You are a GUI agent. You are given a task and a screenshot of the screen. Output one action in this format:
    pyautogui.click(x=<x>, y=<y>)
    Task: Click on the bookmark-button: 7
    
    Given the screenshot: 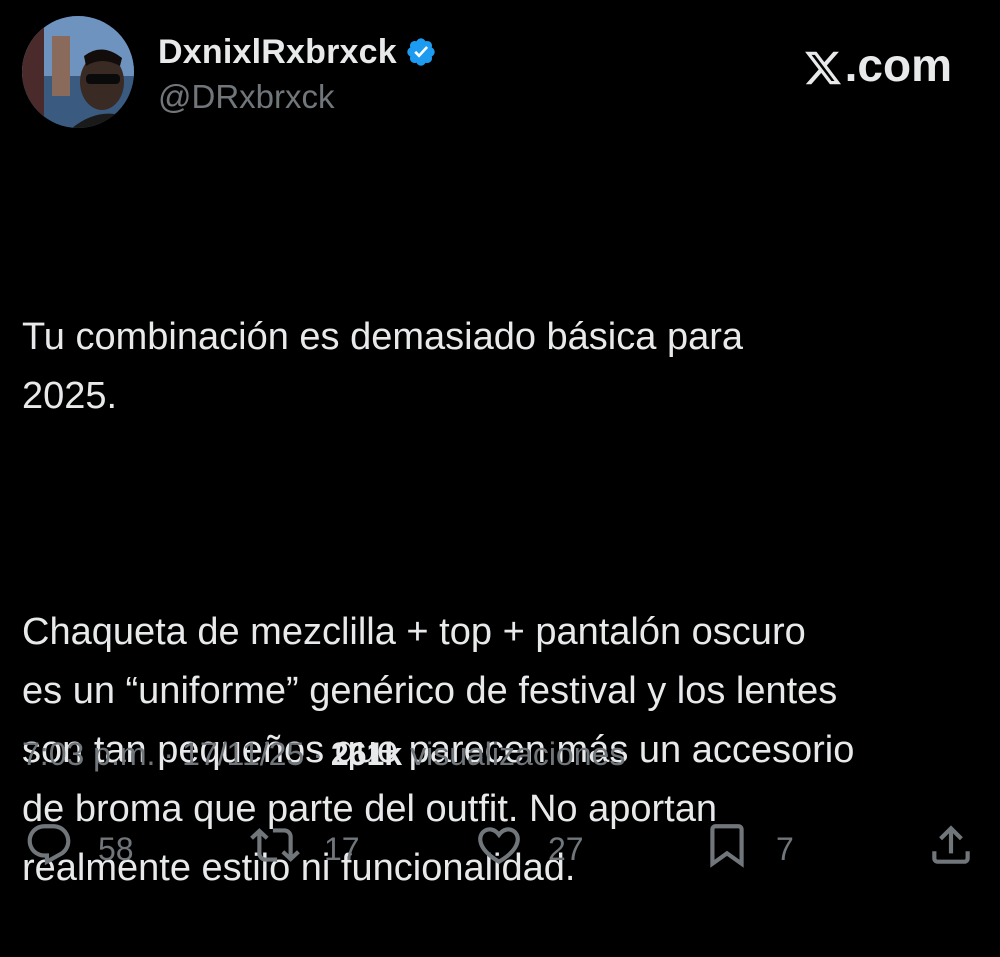 What is the action you would take?
    pyautogui.click(x=748, y=849)
    